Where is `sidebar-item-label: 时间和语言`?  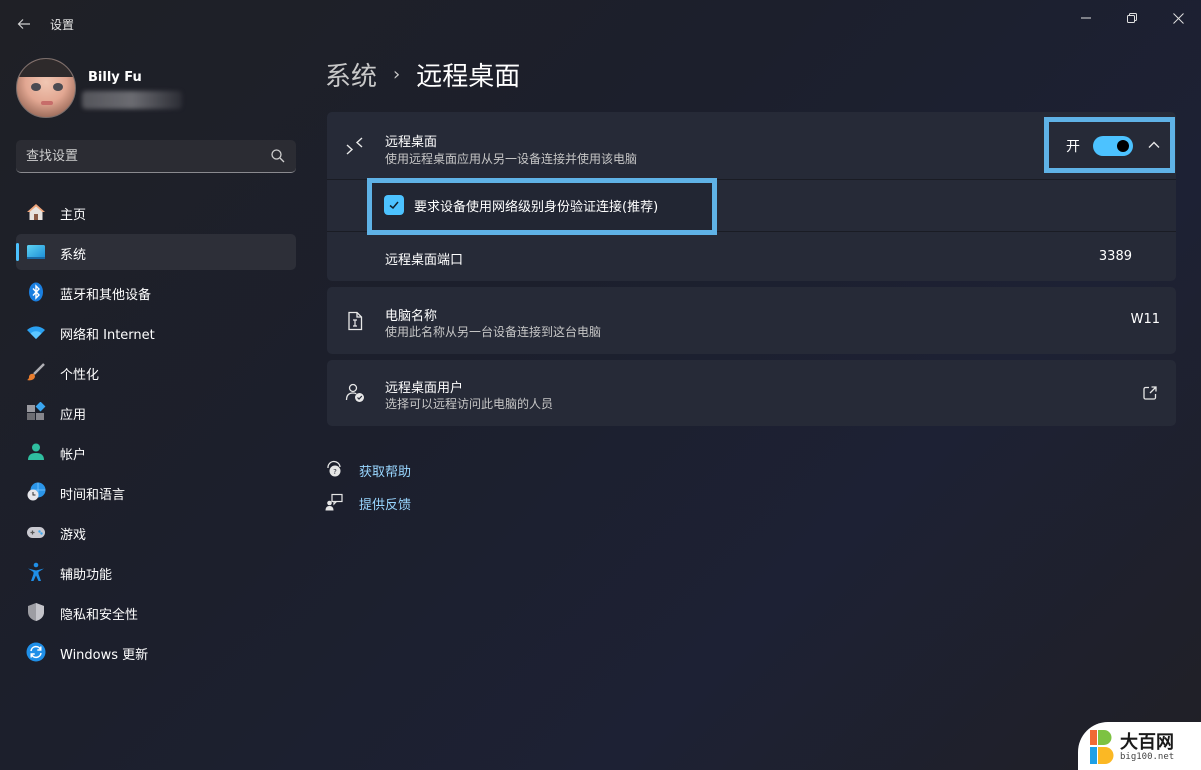 sidebar-item-label: 时间和语言 is located at coordinates (93, 495).